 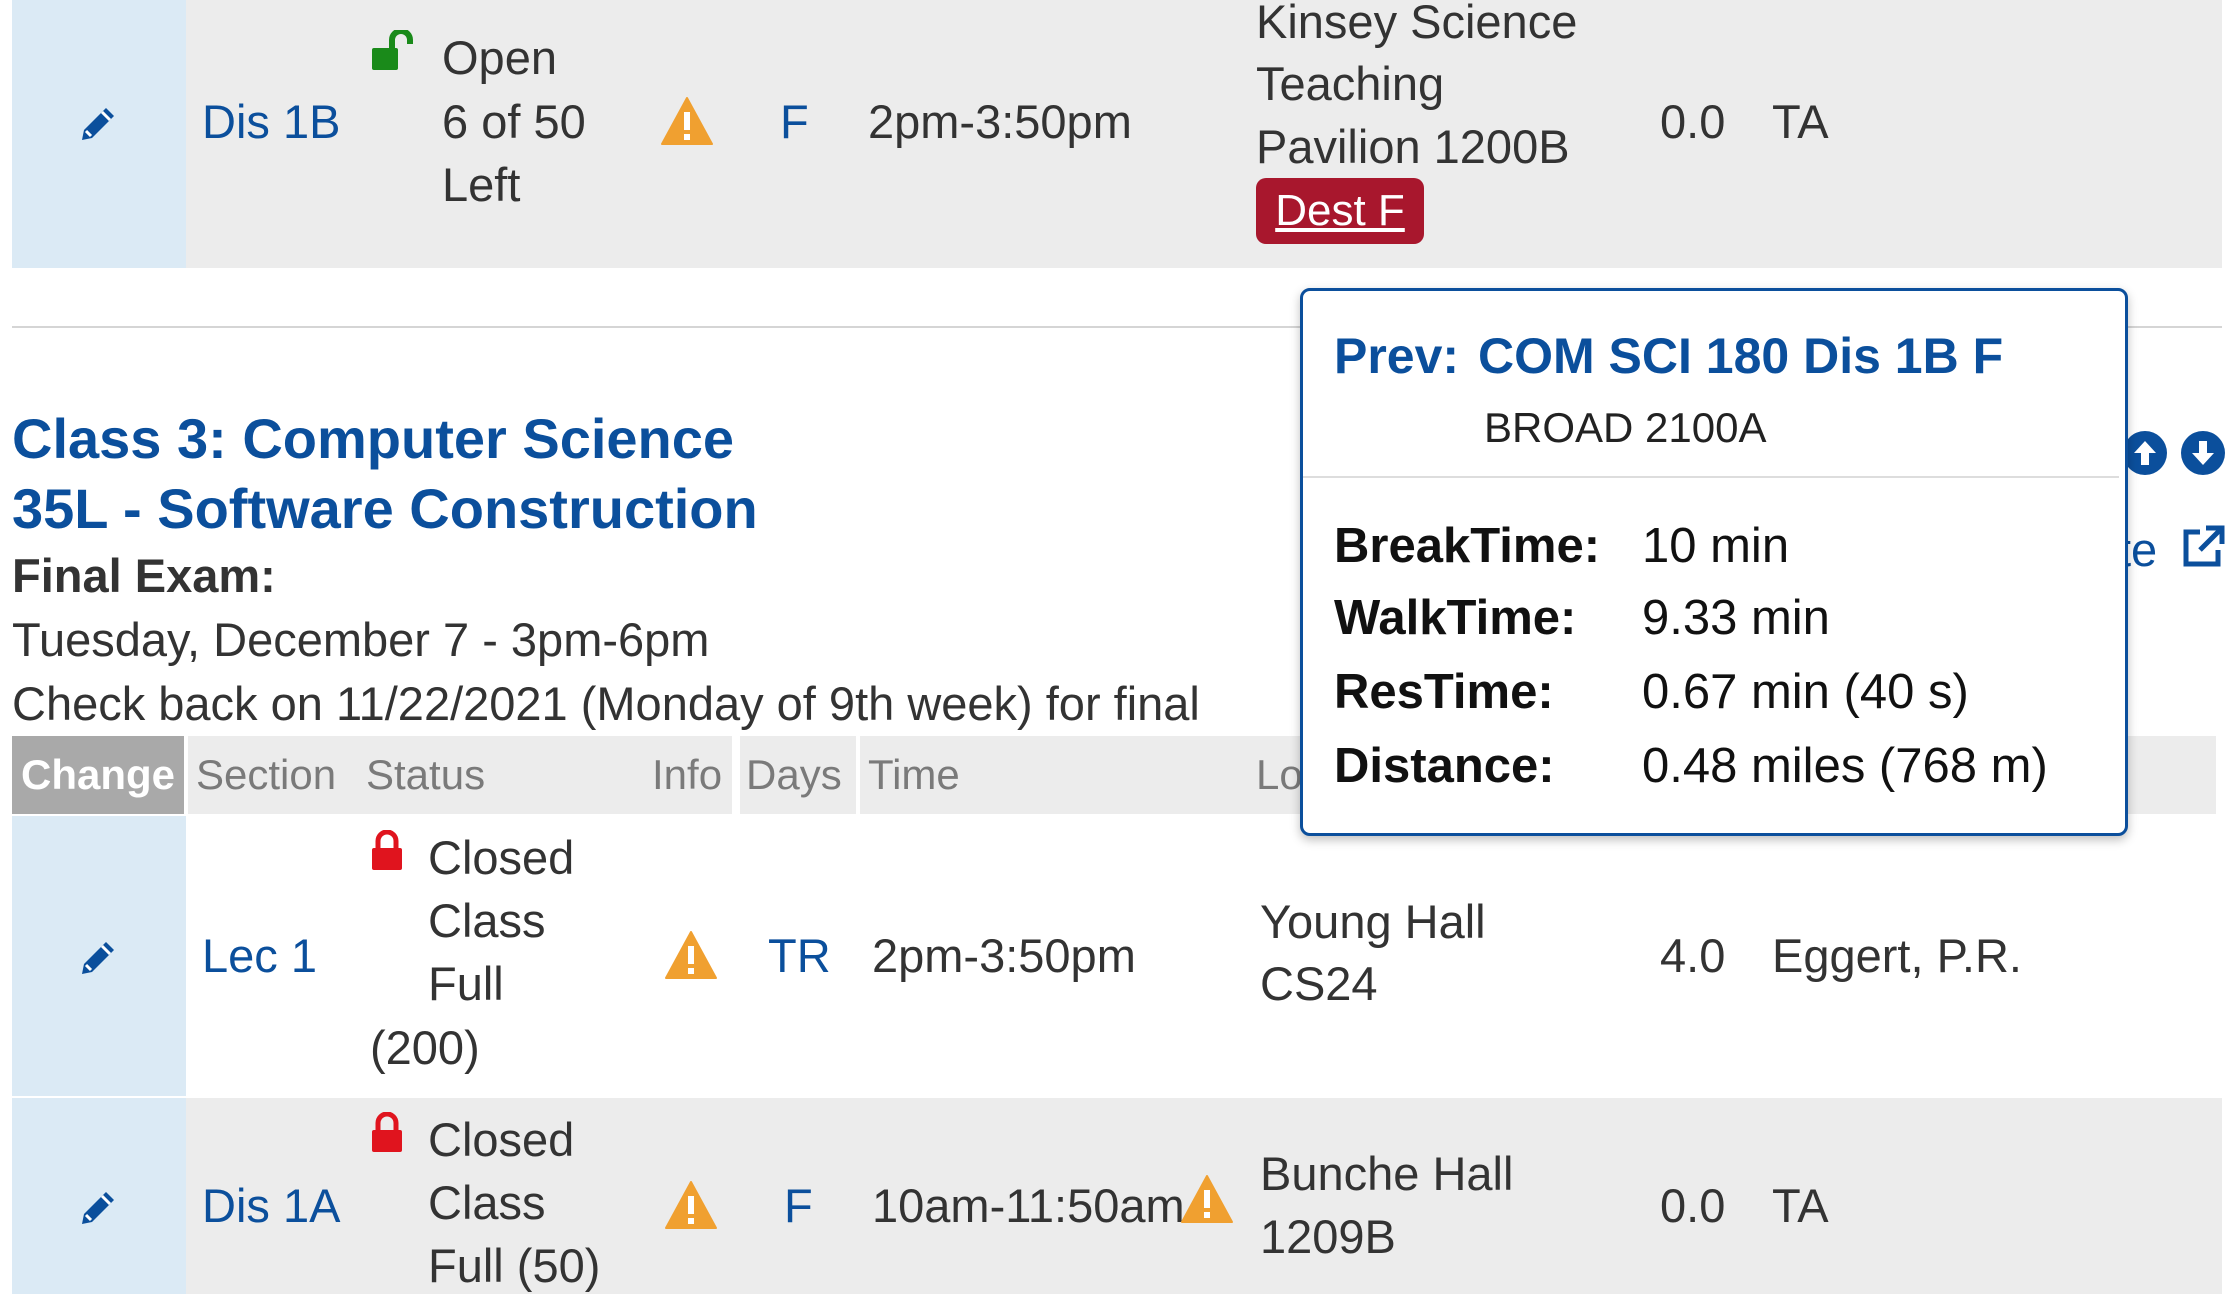 What do you see at coordinates (1319, 983) in the screenshot?
I see `location-line: CS24` at bounding box center [1319, 983].